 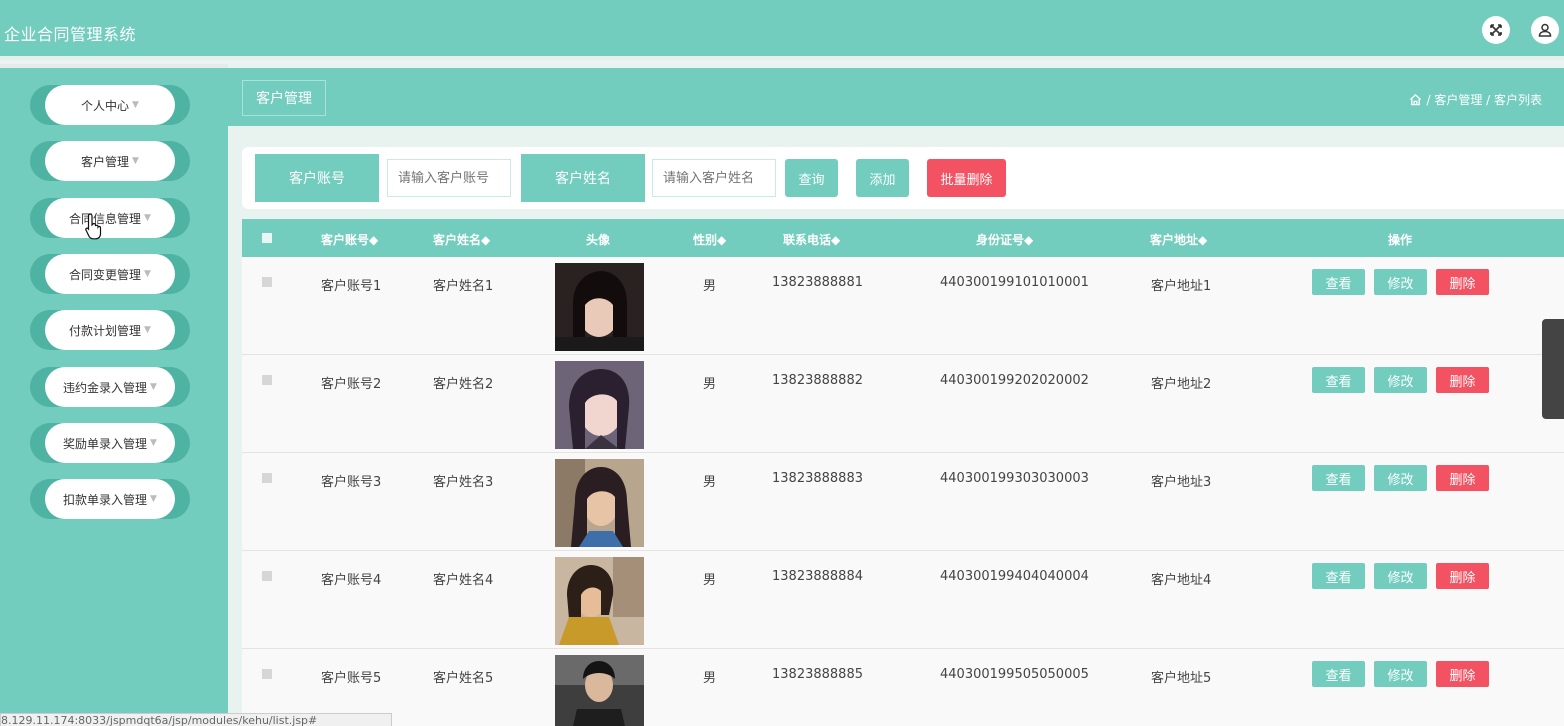 I want to click on app-title: 企业合同管理系统, so click(x=70, y=34).